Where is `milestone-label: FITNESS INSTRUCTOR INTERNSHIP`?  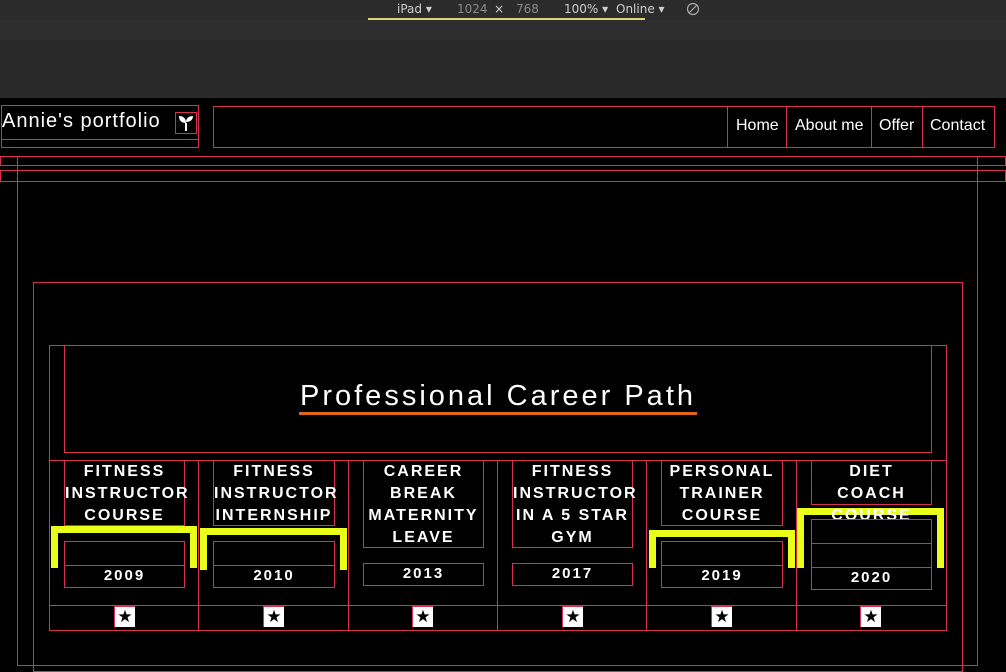 milestone-label: FITNESS INSTRUCTOR INTERNSHIP is located at coordinates (275, 493).